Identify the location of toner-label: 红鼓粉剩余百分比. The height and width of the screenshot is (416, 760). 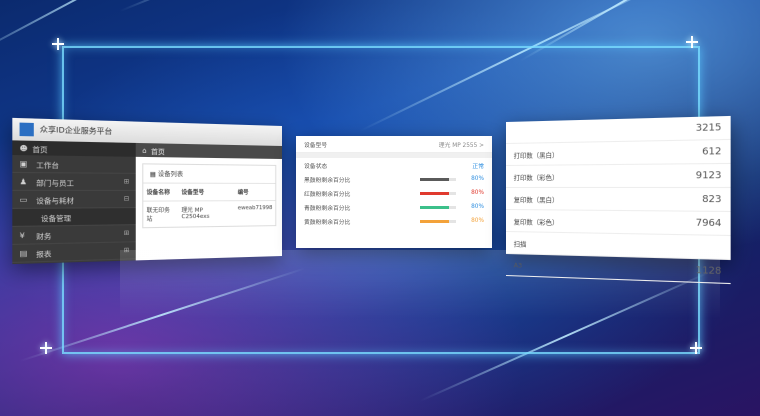
(327, 194).